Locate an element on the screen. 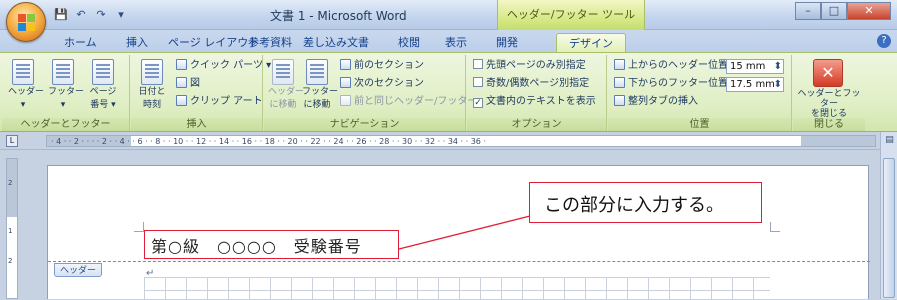 This screenshot has height=300, width=897. picture-button: 図 is located at coordinates (188, 84).